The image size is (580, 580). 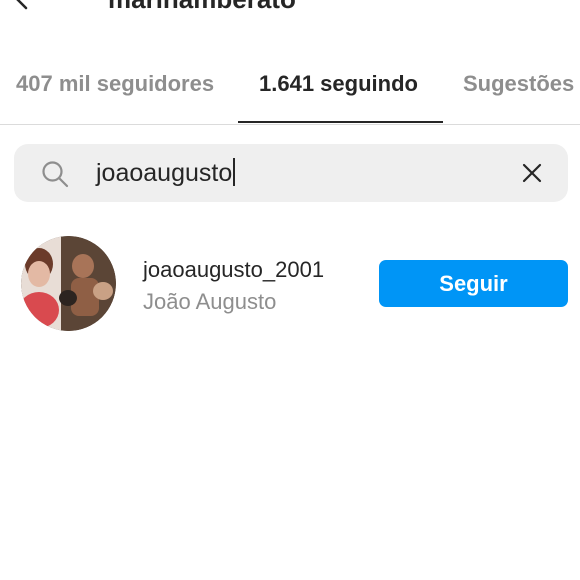 What do you see at coordinates (473, 283) in the screenshot?
I see `follow-button: Seguir` at bounding box center [473, 283].